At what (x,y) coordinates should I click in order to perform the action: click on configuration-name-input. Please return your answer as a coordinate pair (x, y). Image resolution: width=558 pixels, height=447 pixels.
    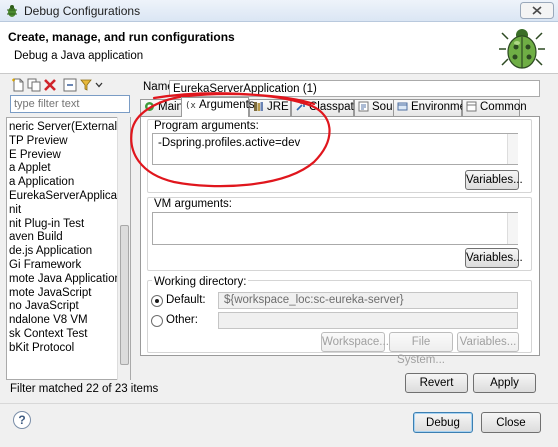
    Looking at the image, I should click on (354, 88).